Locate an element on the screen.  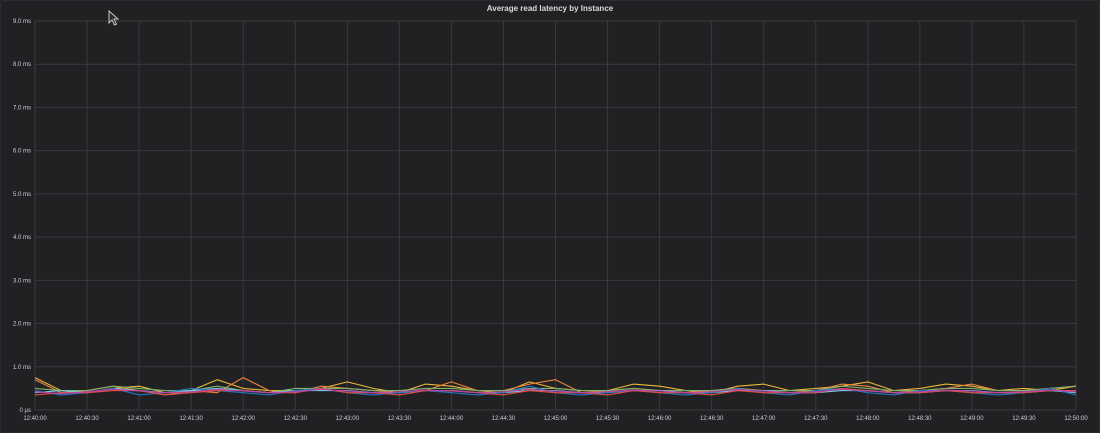
mouse-pointer-icon is located at coordinates (114, 18).